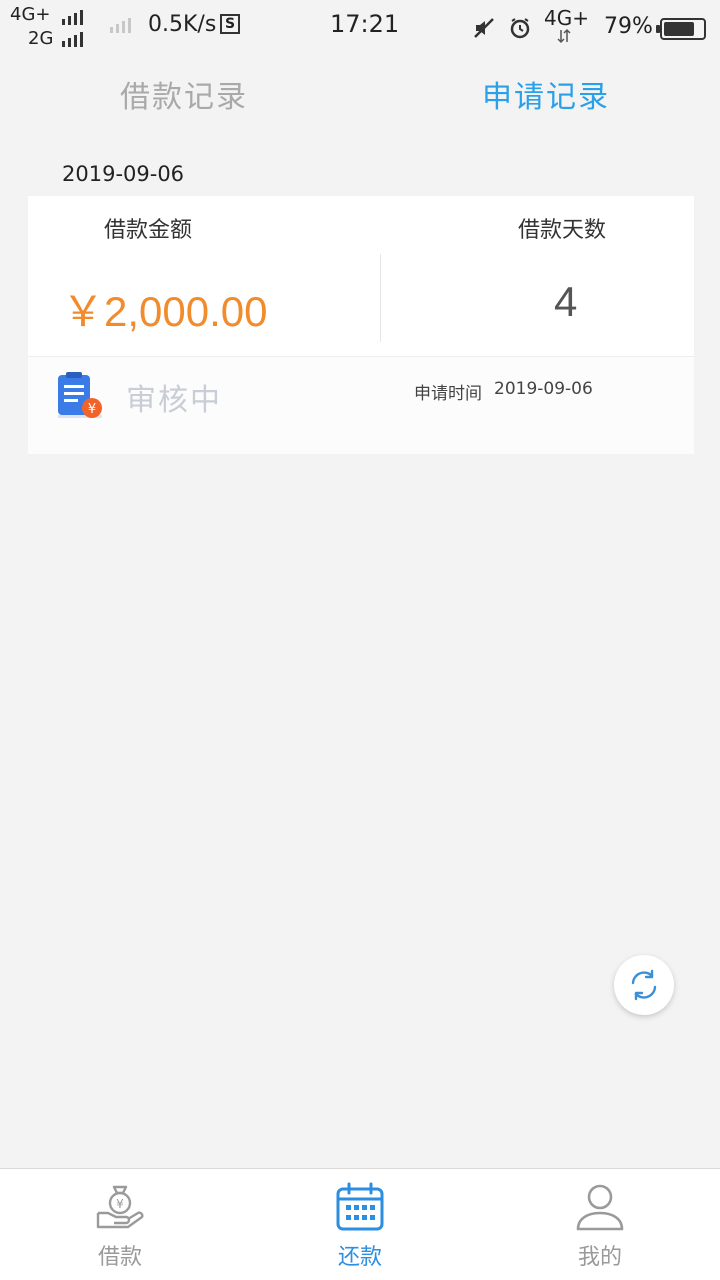 This screenshot has height=1280, width=720. I want to click on network-type-right: 4G+, so click(566, 18).